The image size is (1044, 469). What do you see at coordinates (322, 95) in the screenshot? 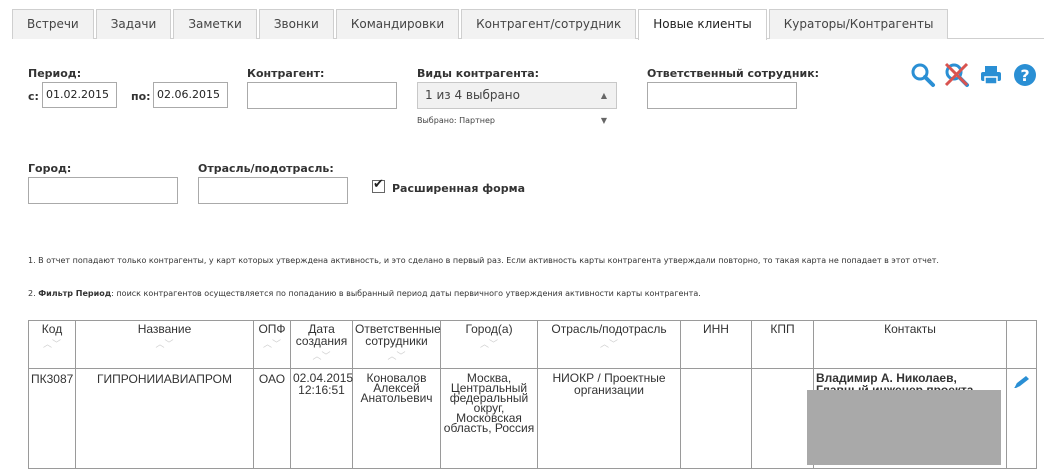
I see `counterparty-input` at bounding box center [322, 95].